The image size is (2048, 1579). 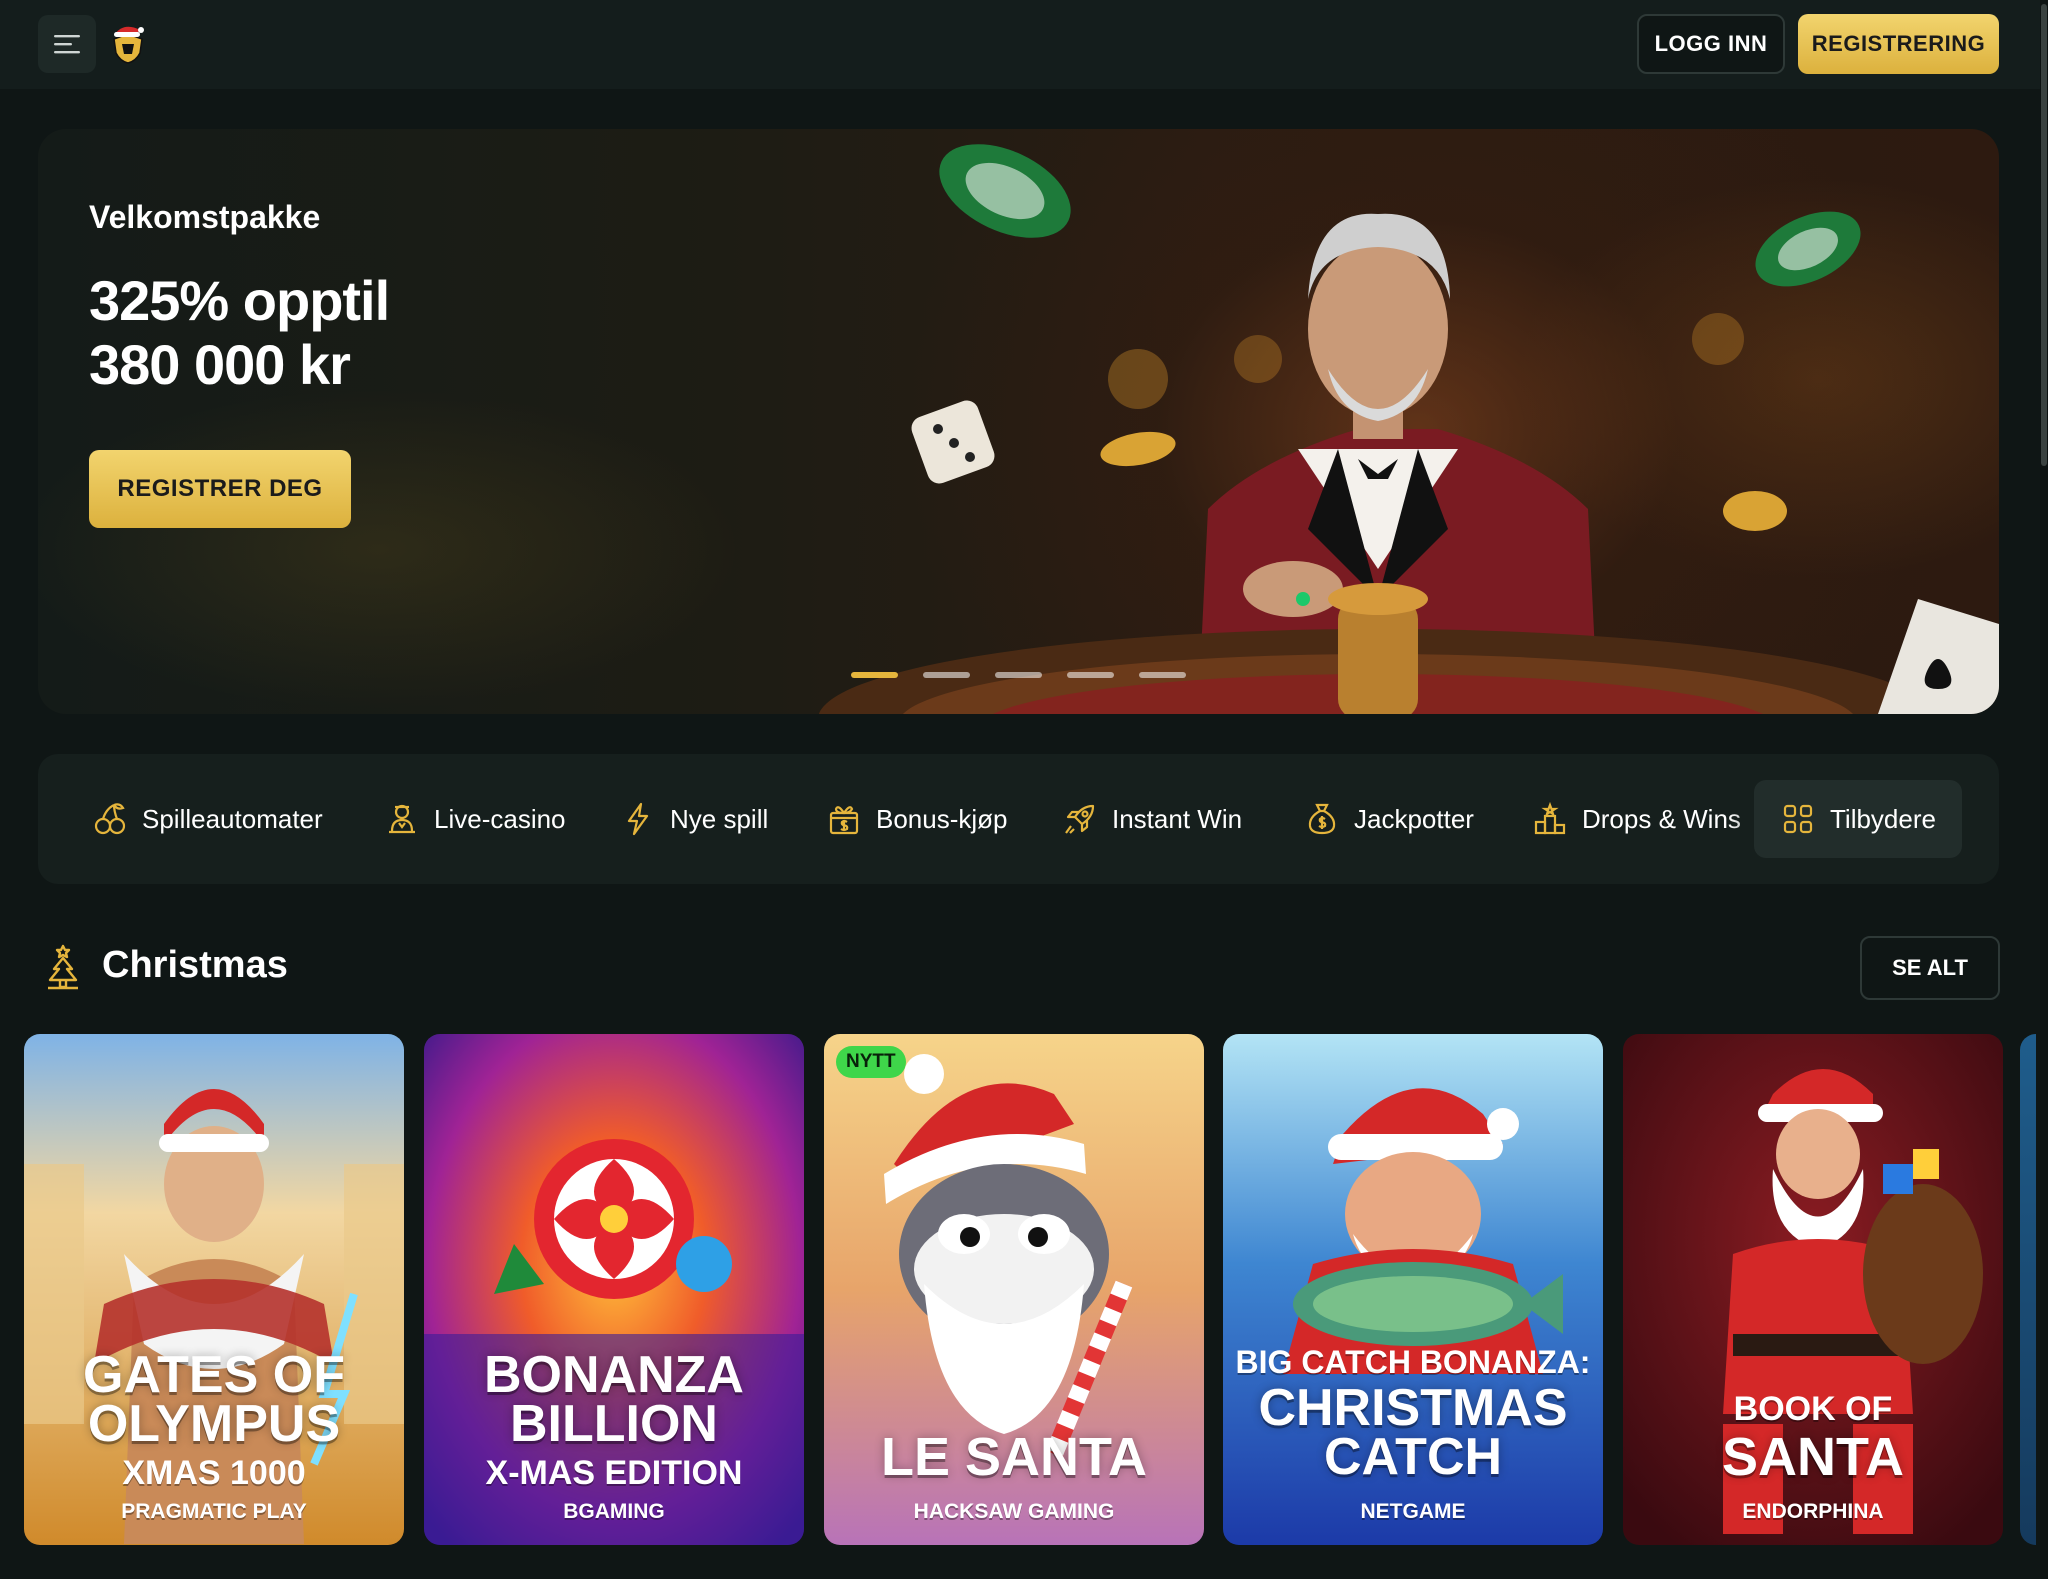 I want to click on cherries-icon, so click(x=110, y=819).